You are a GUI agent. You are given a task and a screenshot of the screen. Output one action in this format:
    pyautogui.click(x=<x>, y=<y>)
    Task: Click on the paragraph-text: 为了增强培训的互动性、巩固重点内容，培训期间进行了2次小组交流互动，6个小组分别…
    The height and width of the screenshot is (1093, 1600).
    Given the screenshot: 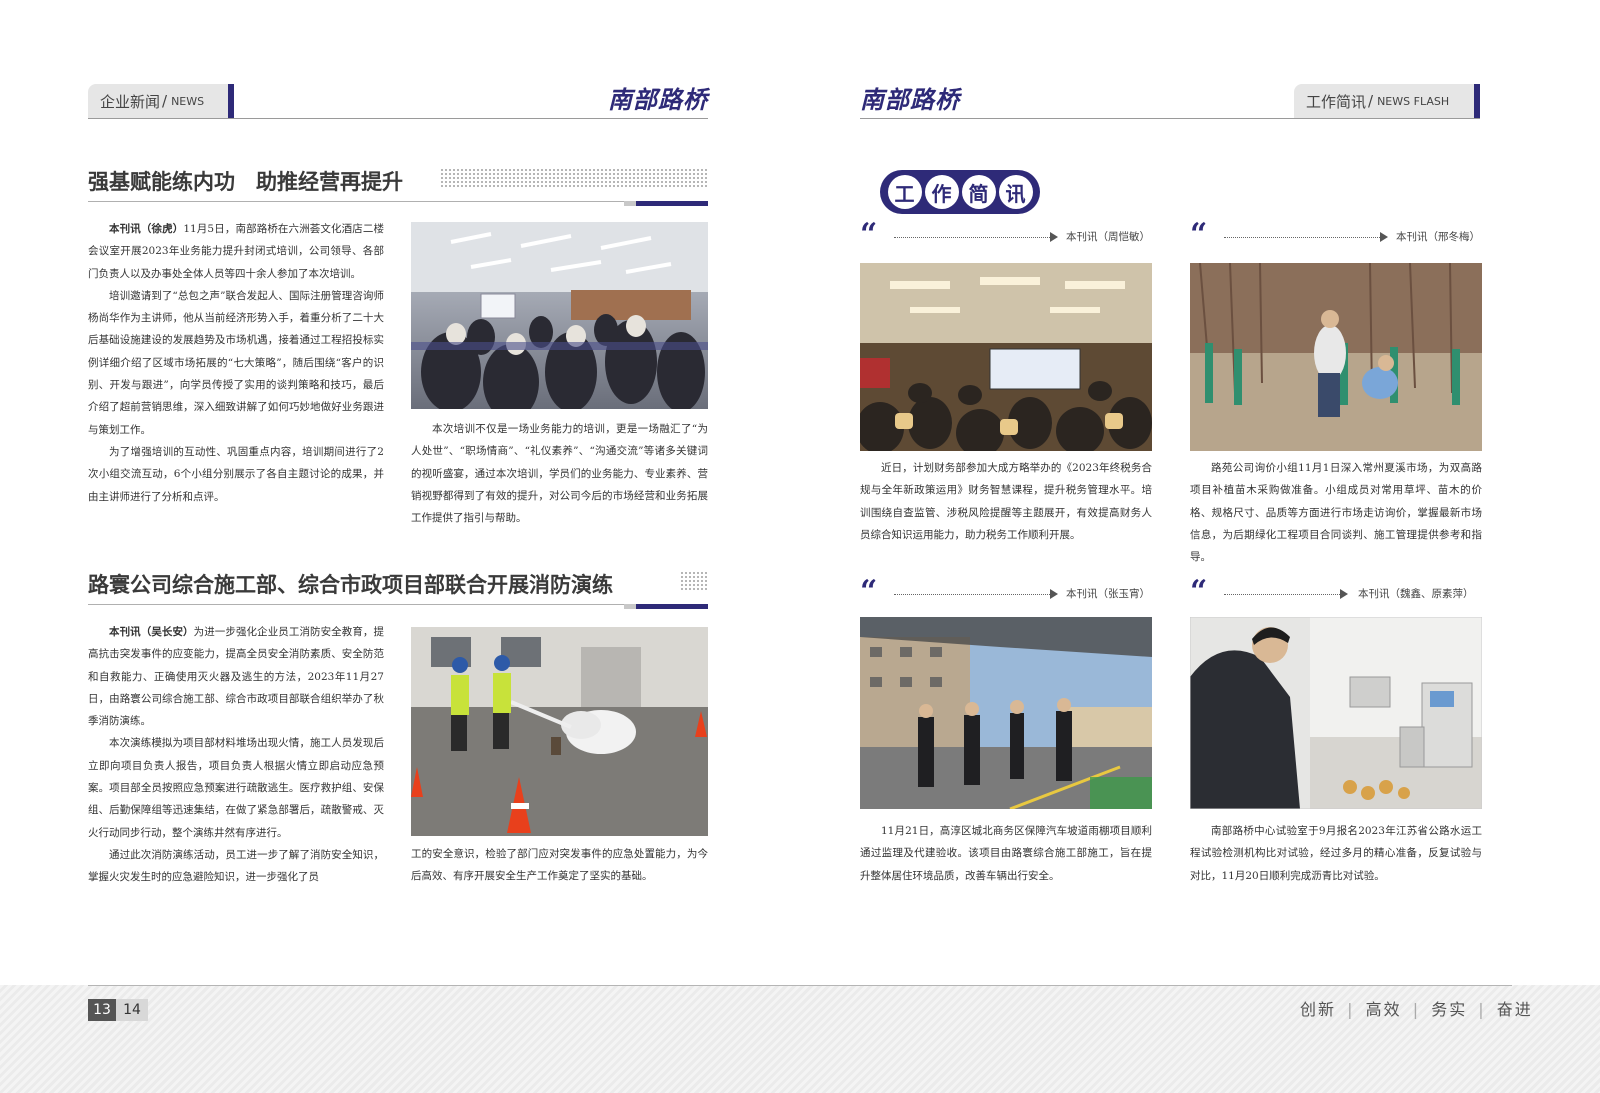 What is the action you would take?
    pyautogui.click(x=236, y=474)
    